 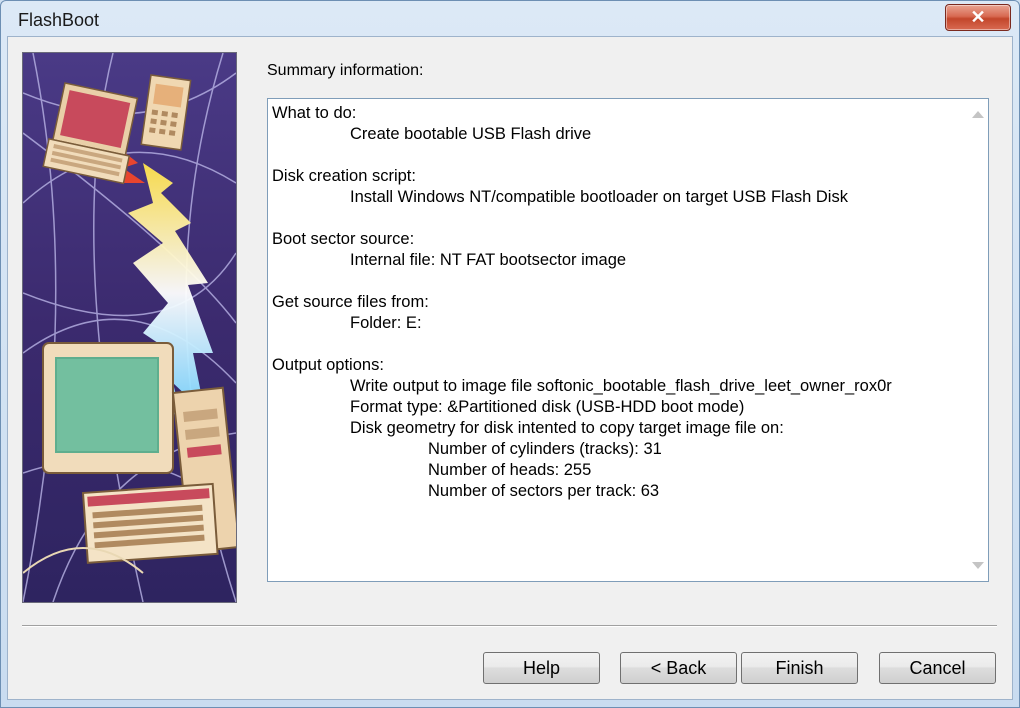 What do you see at coordinates (545, 449) in the screenshot?
I see `summary-line: Number of cylinders (tracks): 31` at bounding box center [545, 449].